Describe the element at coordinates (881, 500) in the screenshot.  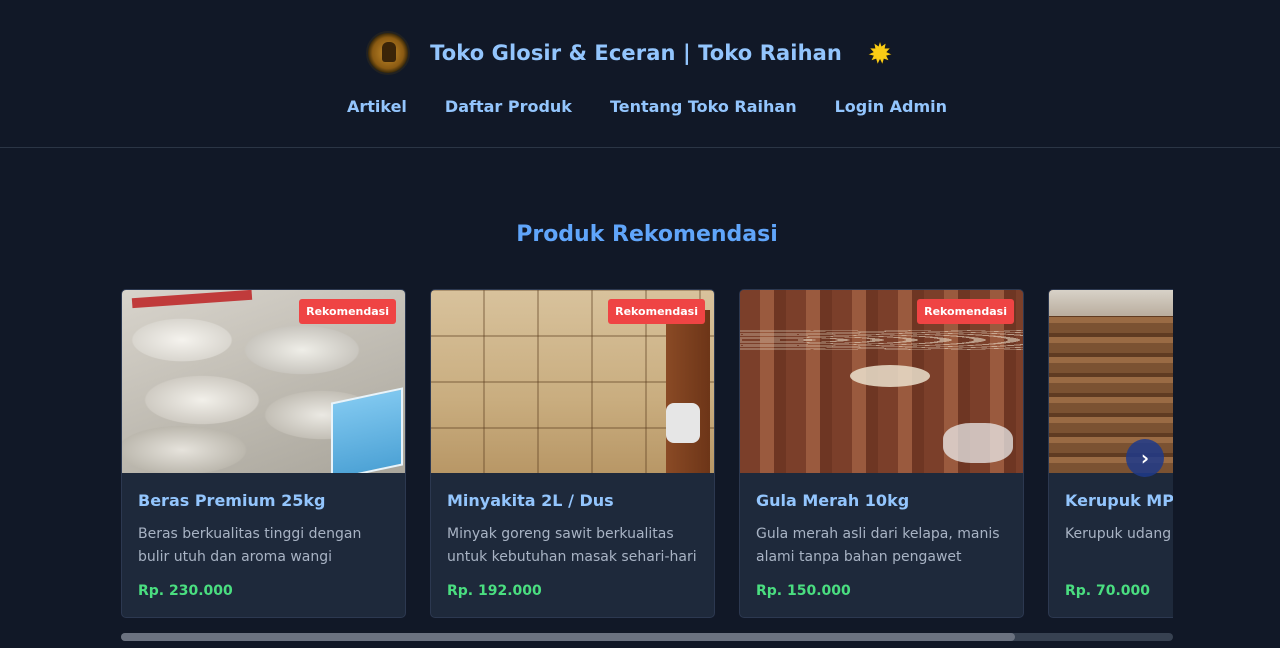
I see `product-name: Gula Merah 10kg` at that location.